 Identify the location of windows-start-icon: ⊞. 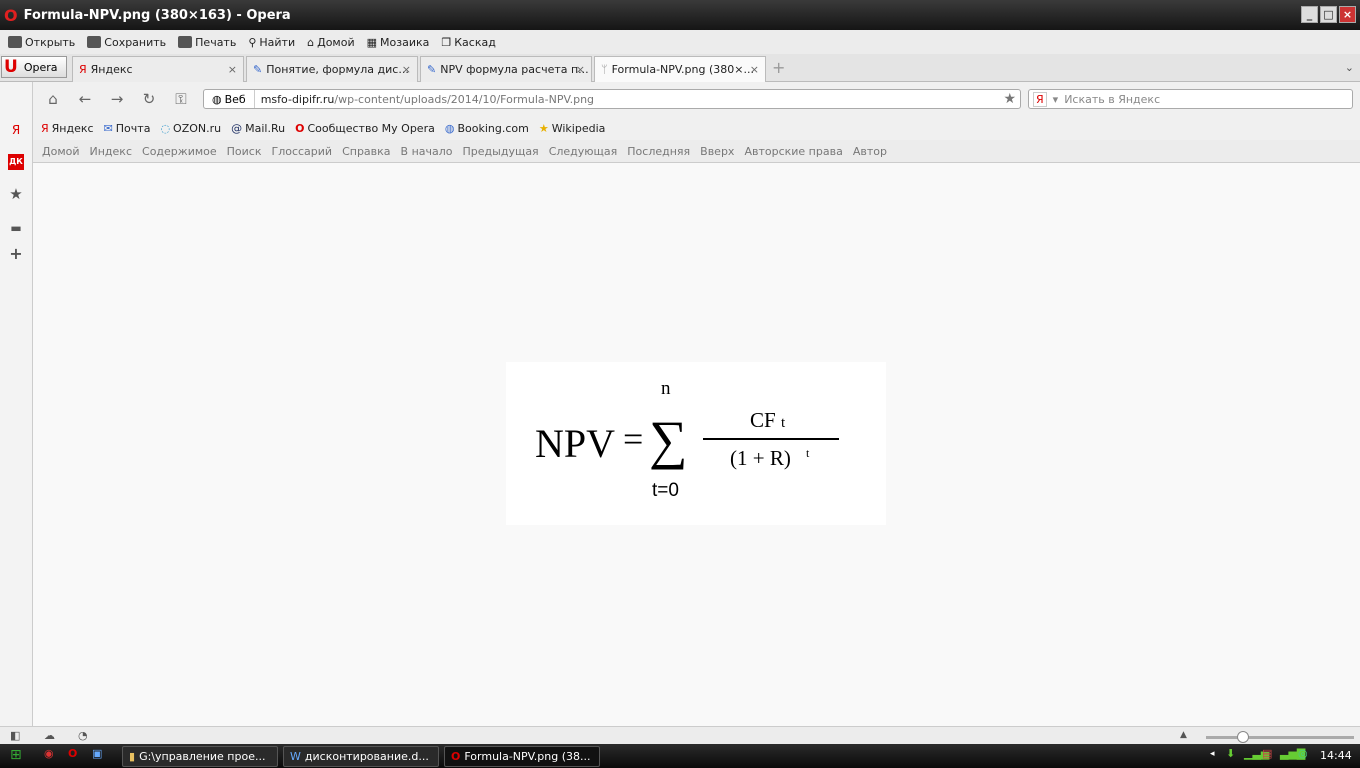
(16, 755).